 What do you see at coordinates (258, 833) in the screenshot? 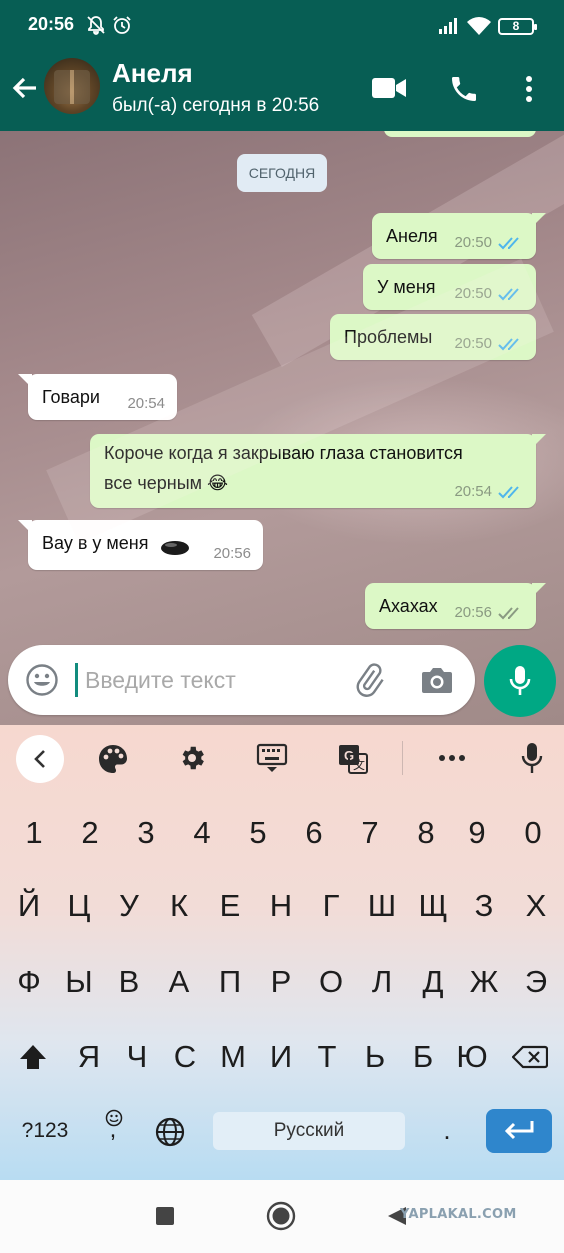
I see `key-5: 5` at bounding box center [258, 833].